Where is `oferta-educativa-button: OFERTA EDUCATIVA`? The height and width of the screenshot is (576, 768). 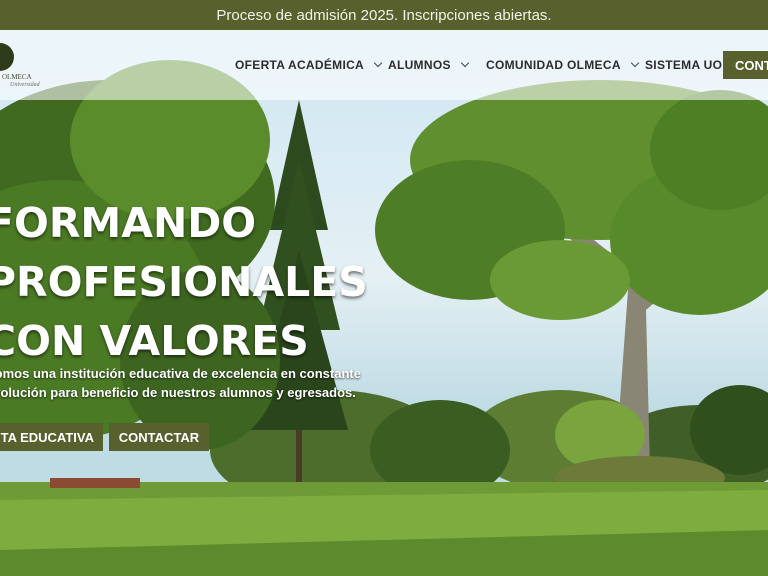 oferta-educativa-button: OFERTA EDUCATIVA is located at coordinates (51, 437).